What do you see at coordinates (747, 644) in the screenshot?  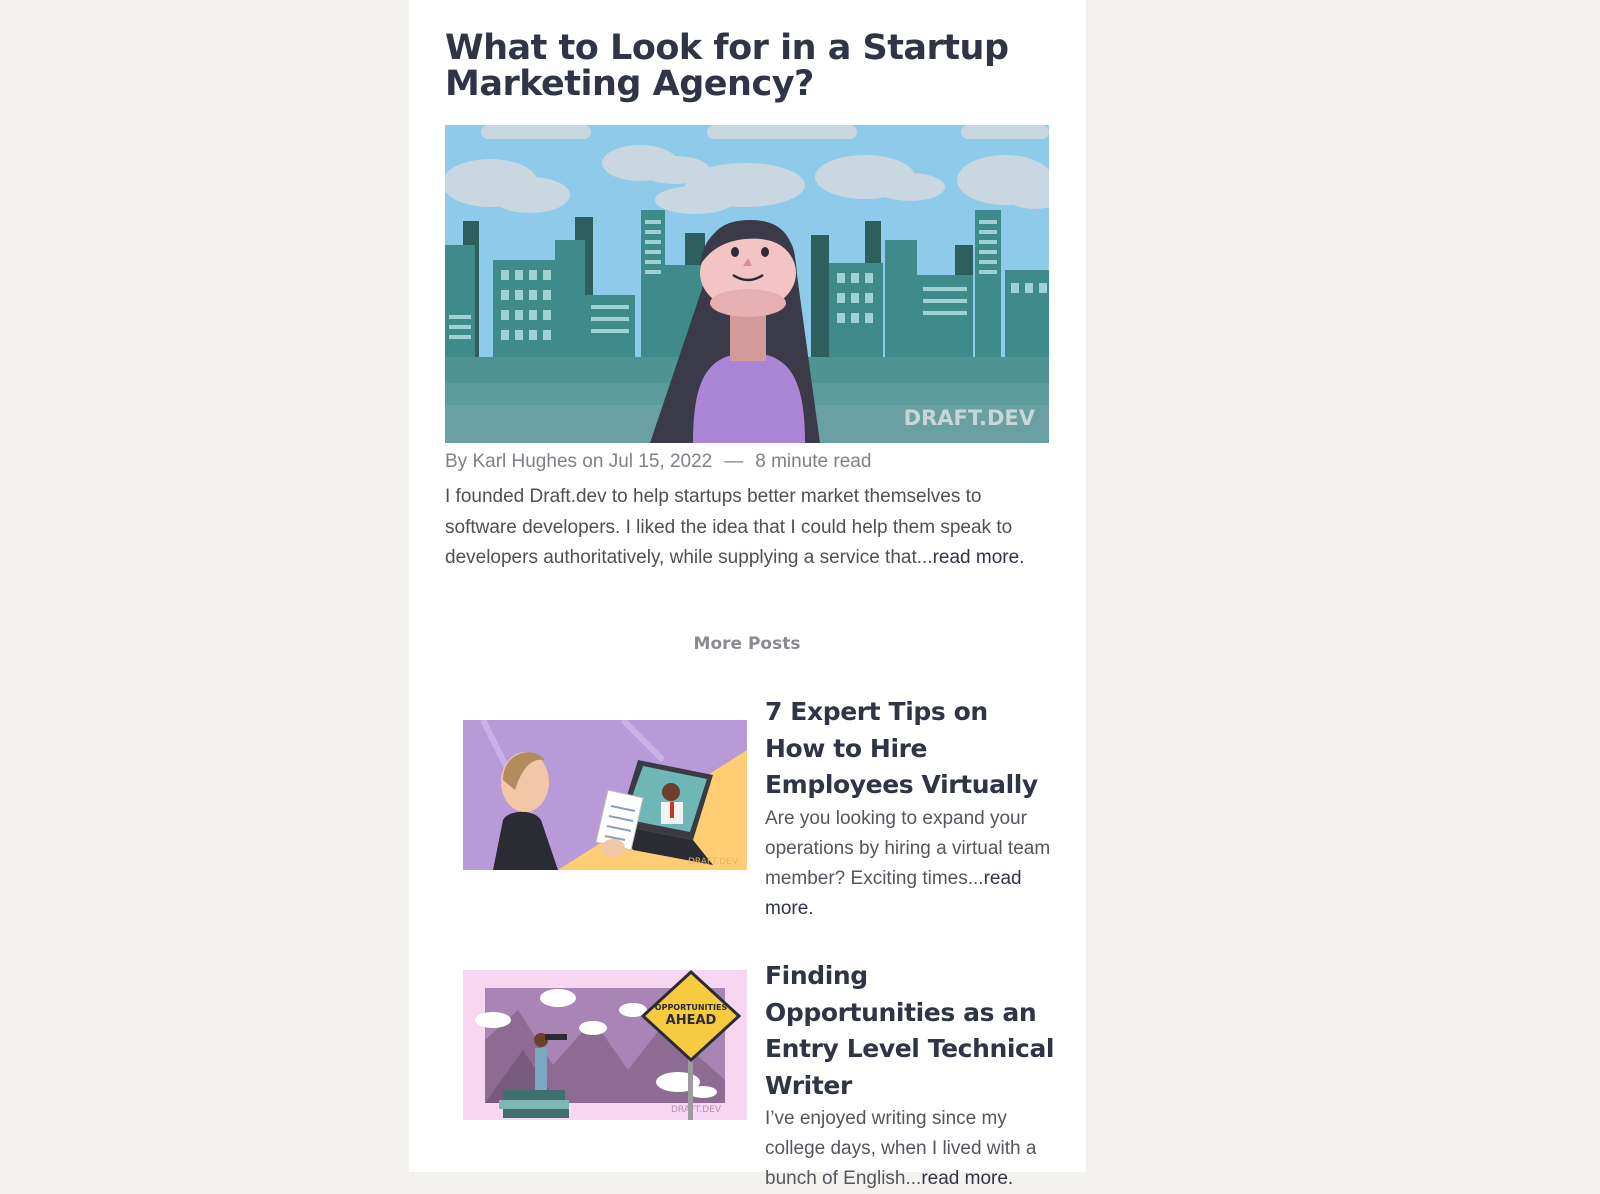 I see `more-posts-heading: More Posts` at bounding box center [747, 644].